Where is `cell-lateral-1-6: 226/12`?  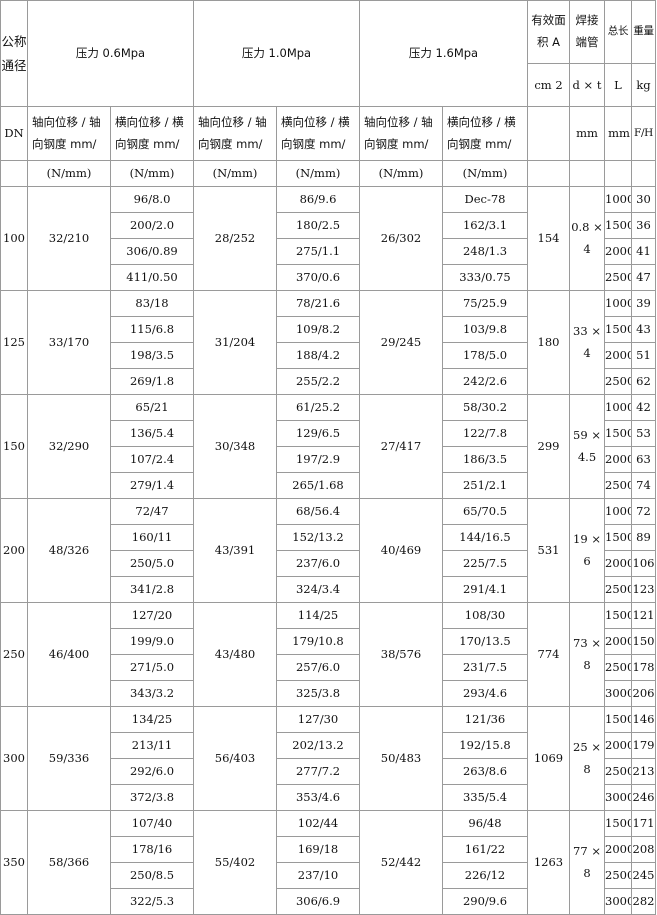 cell-lateral-1-6: 226/12 is located at coordinates (485, 875).